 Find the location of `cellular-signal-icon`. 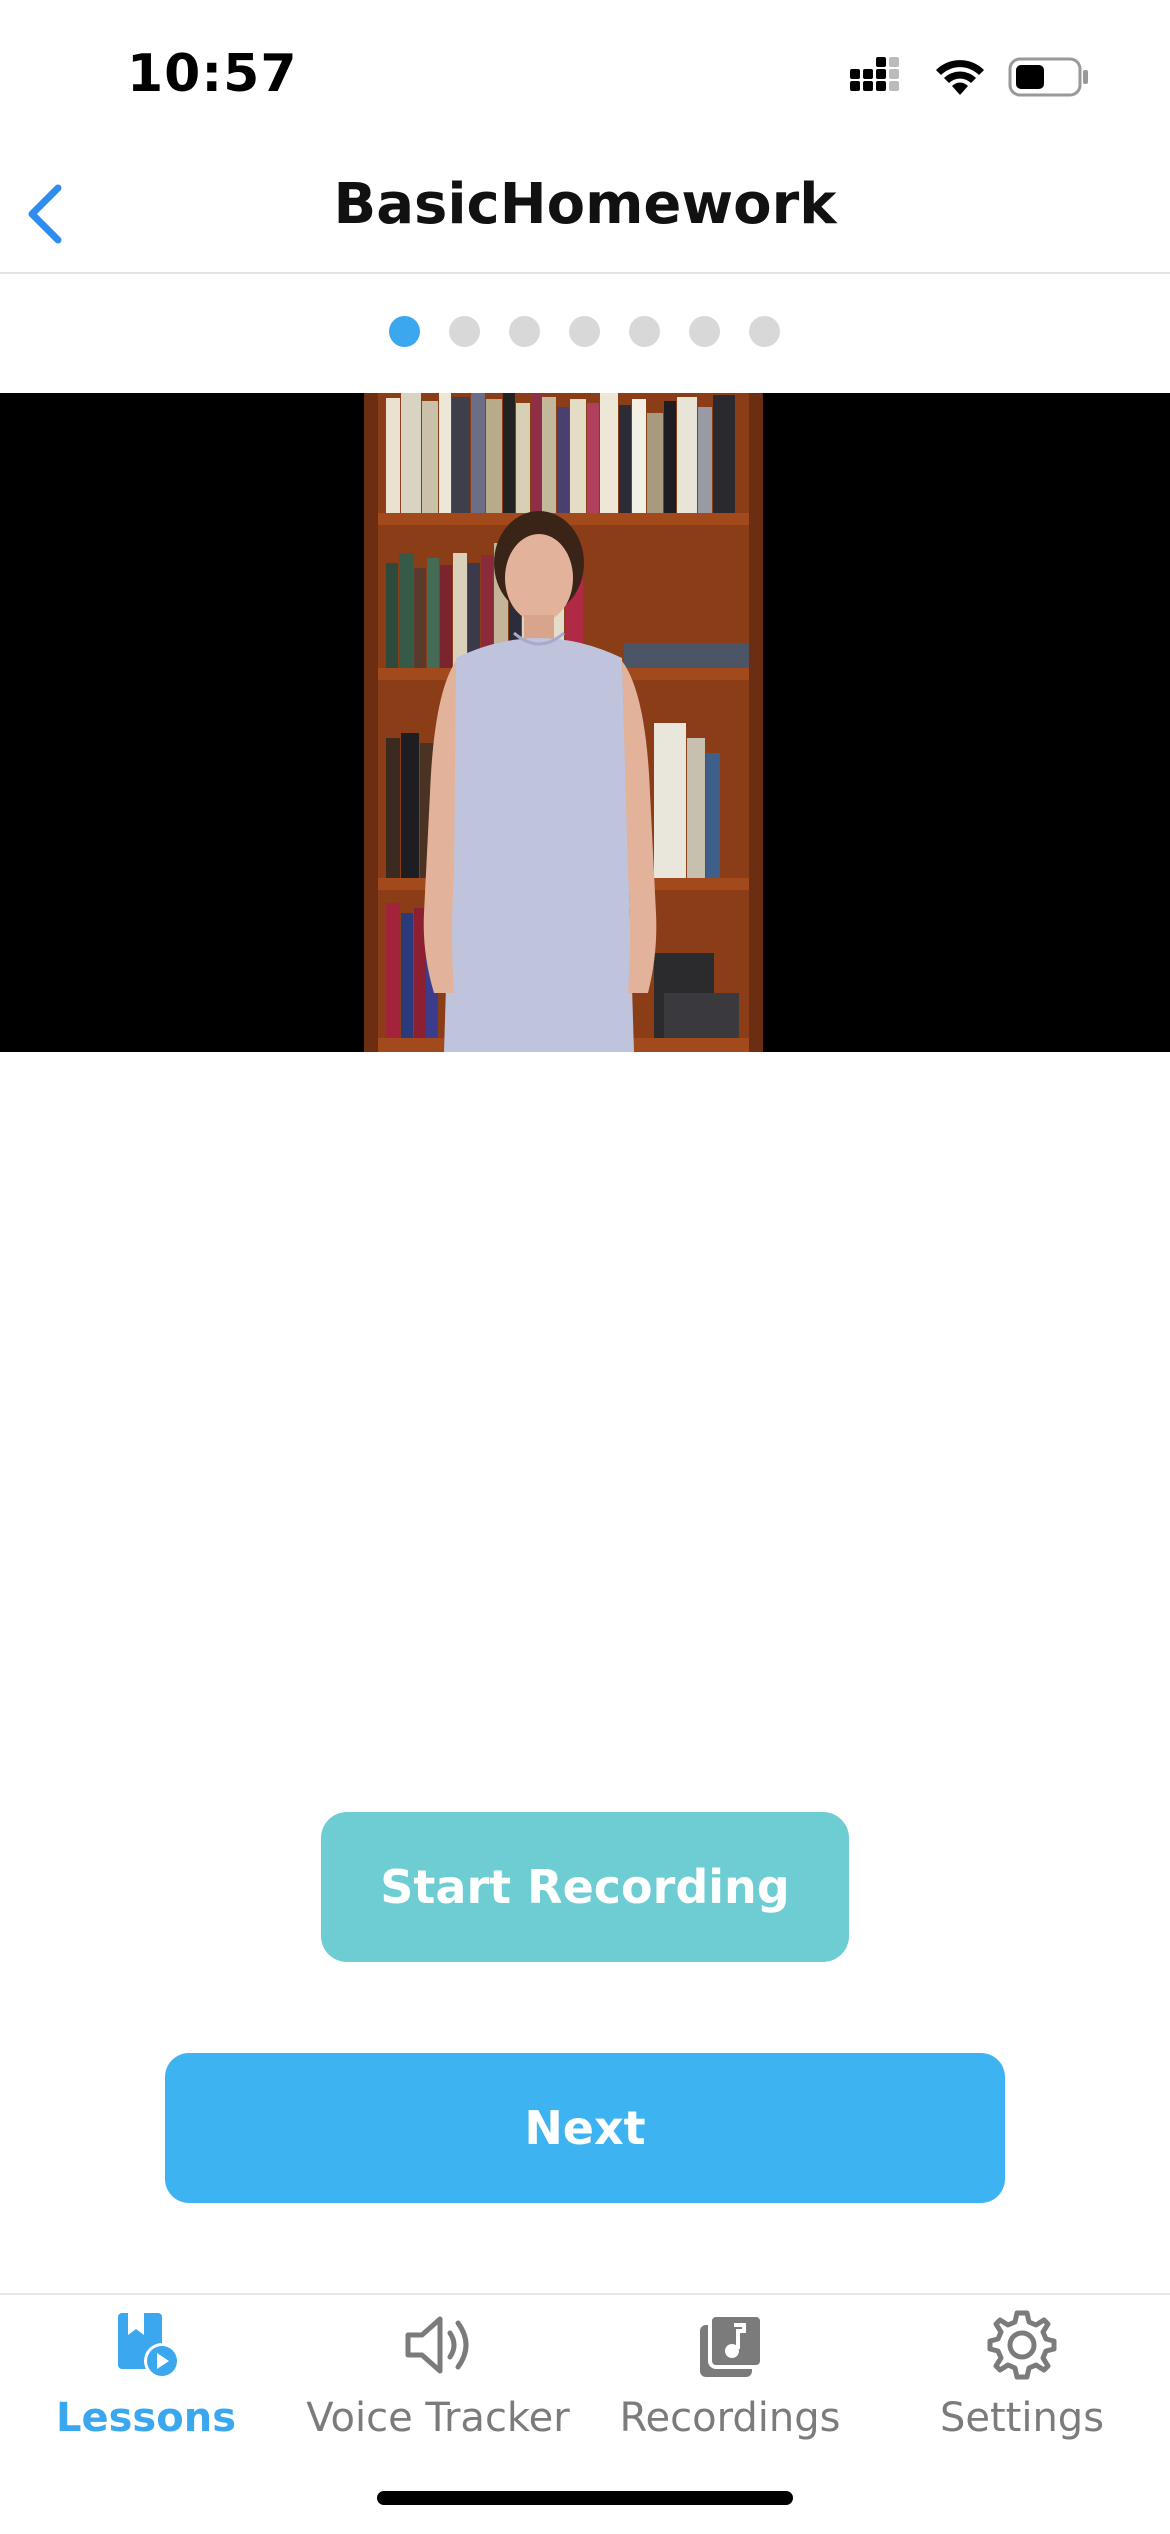

cellular-signal-icon is located at coordinates (874, 74).